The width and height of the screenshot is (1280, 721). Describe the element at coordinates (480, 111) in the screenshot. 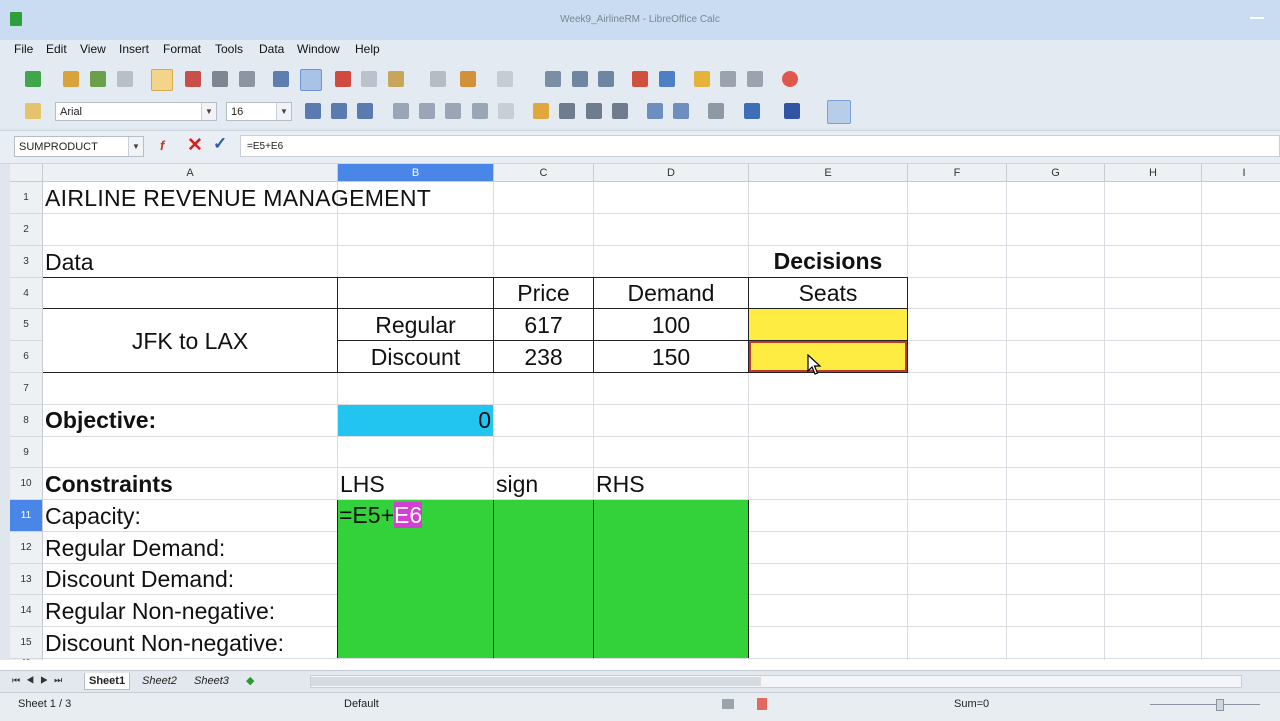

I see `justify-icon` at that location.